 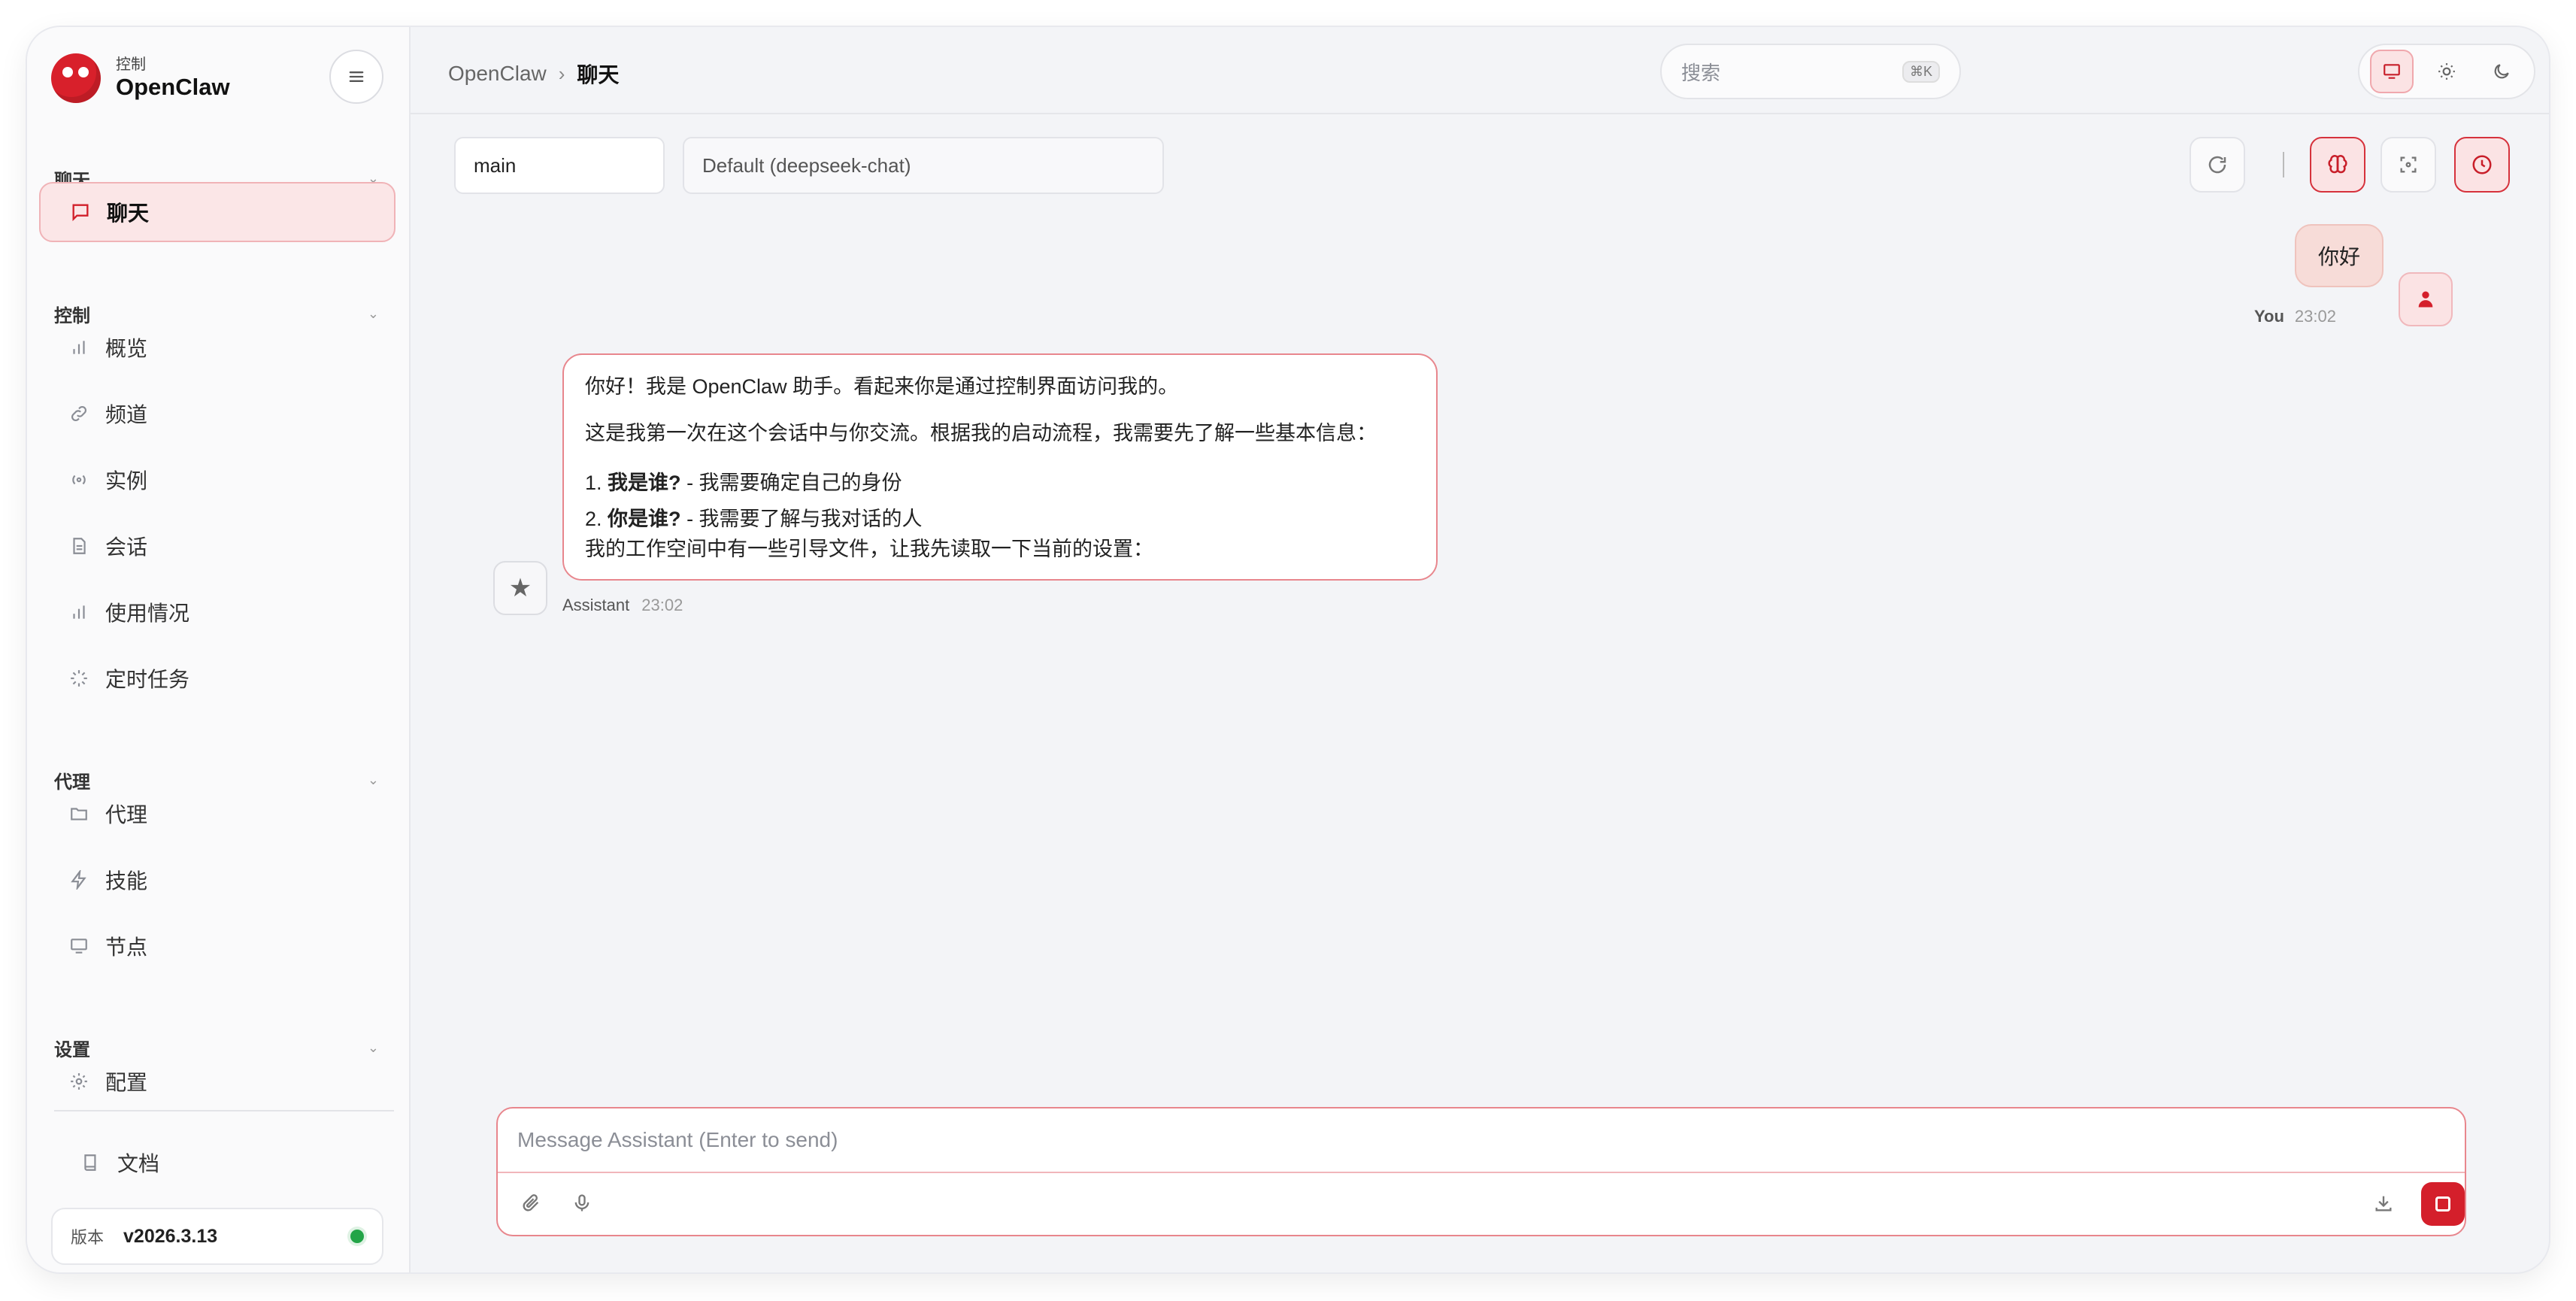 I want to click on download-icon, so click(x=2383, y=1204).